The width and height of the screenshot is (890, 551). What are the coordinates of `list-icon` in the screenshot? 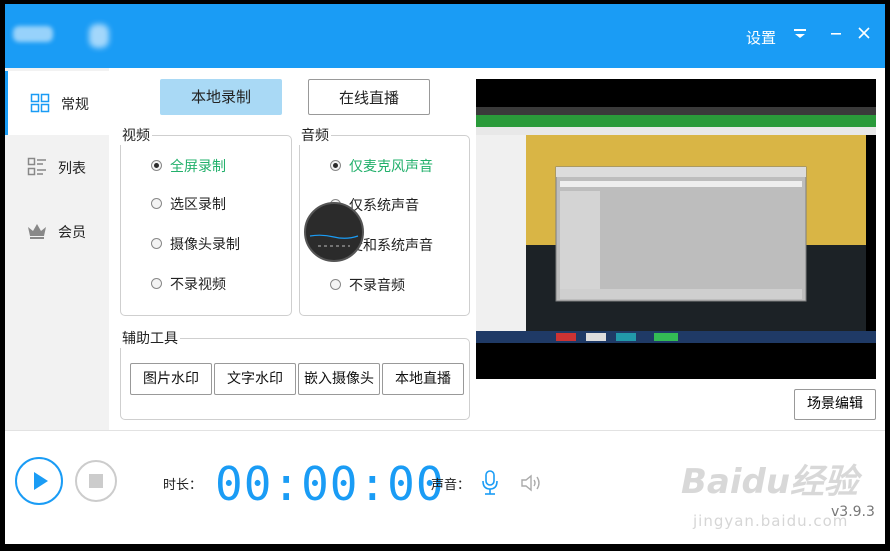 It's located at (37, 167).